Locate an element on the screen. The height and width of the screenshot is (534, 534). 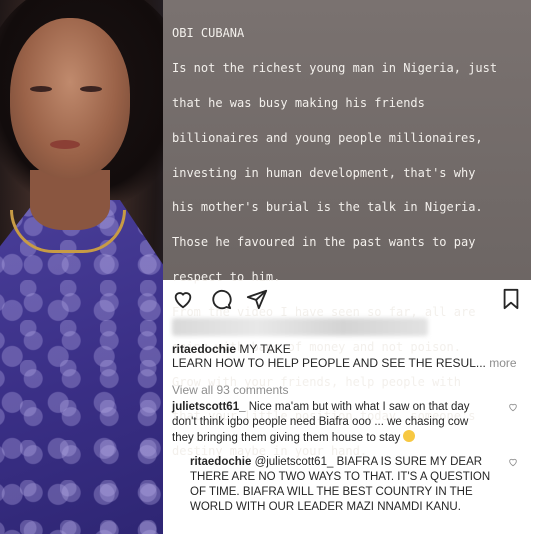
heart-icon is located at coordinates (183, 299).